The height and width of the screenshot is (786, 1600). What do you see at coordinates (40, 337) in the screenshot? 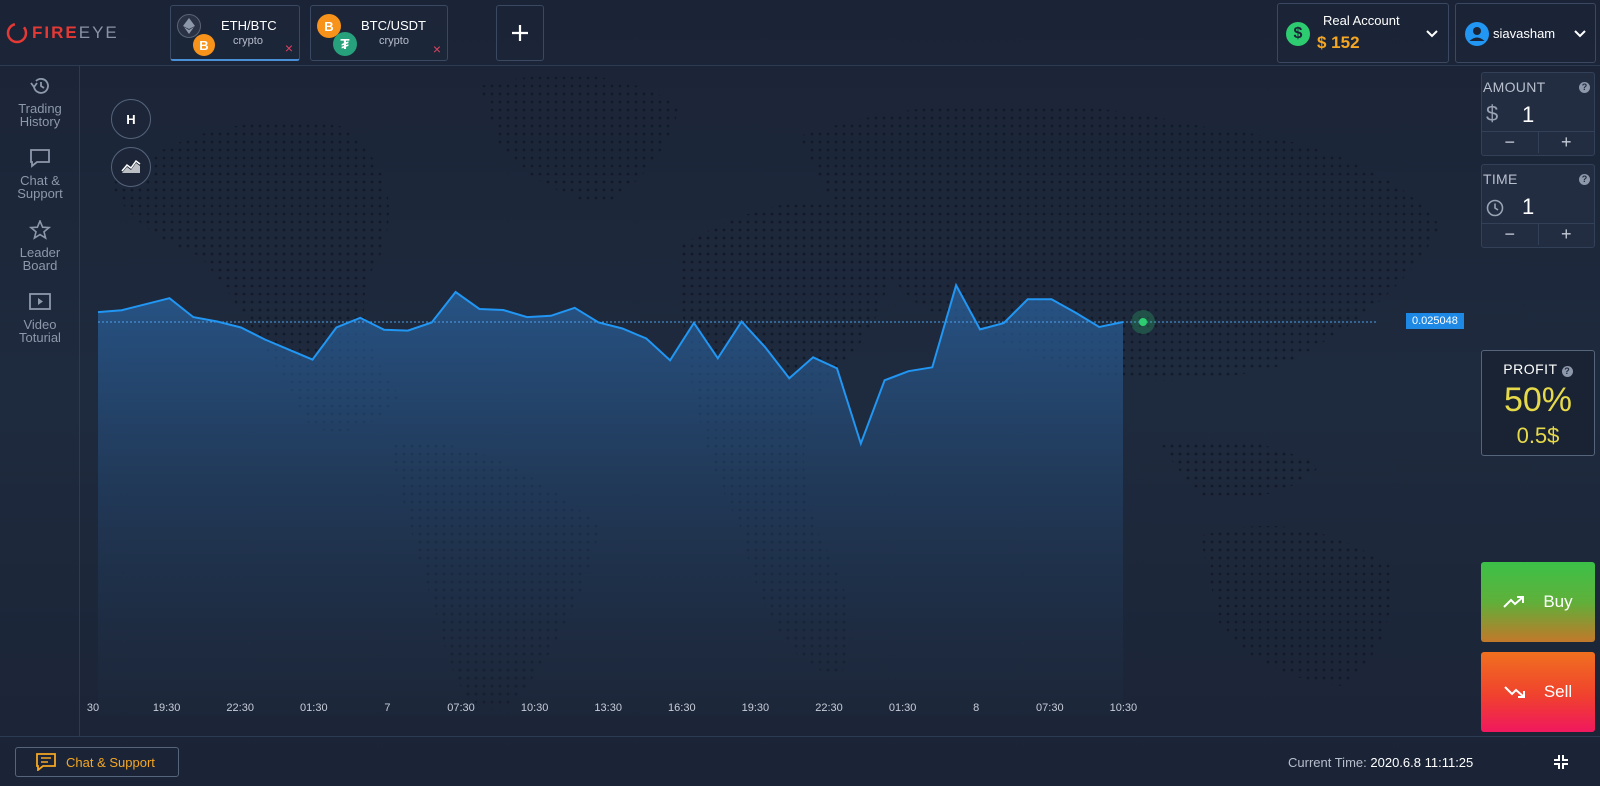
I see `sidebar-label: Toturial` at bounding box center [40, 337].